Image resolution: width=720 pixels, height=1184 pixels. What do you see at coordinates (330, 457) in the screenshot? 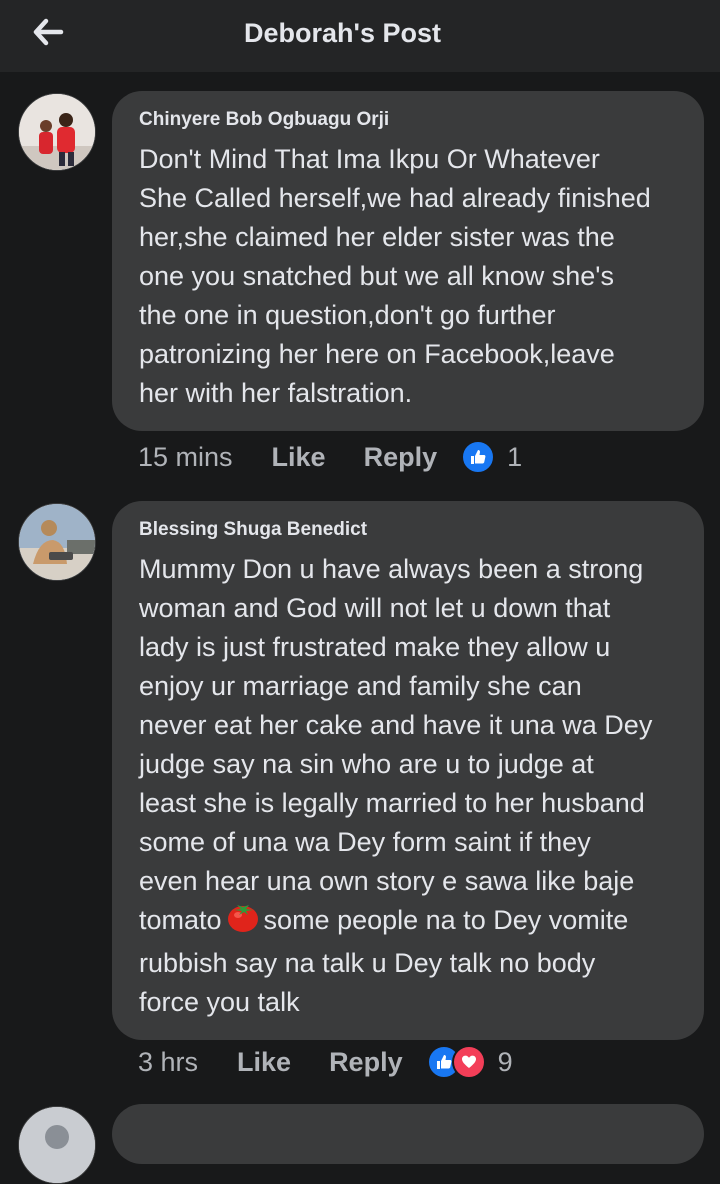
I see `comment-actions: 15 mins Like Reply 1` at bounding box center [330, 457].